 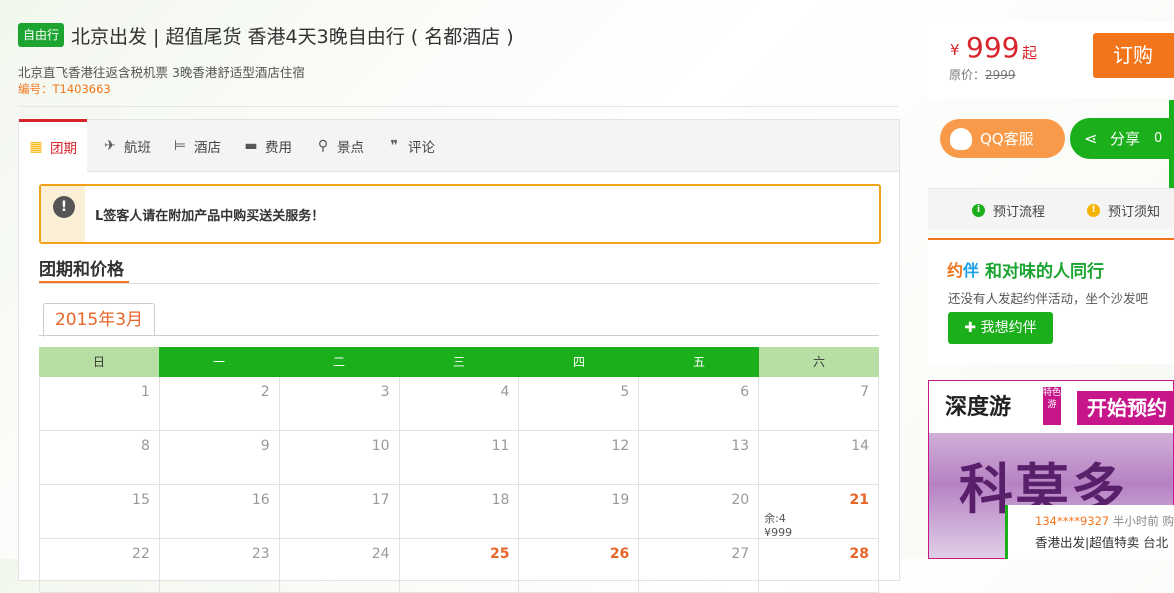 I want to click on book-button: 订购, so click(x=1133, y=55).